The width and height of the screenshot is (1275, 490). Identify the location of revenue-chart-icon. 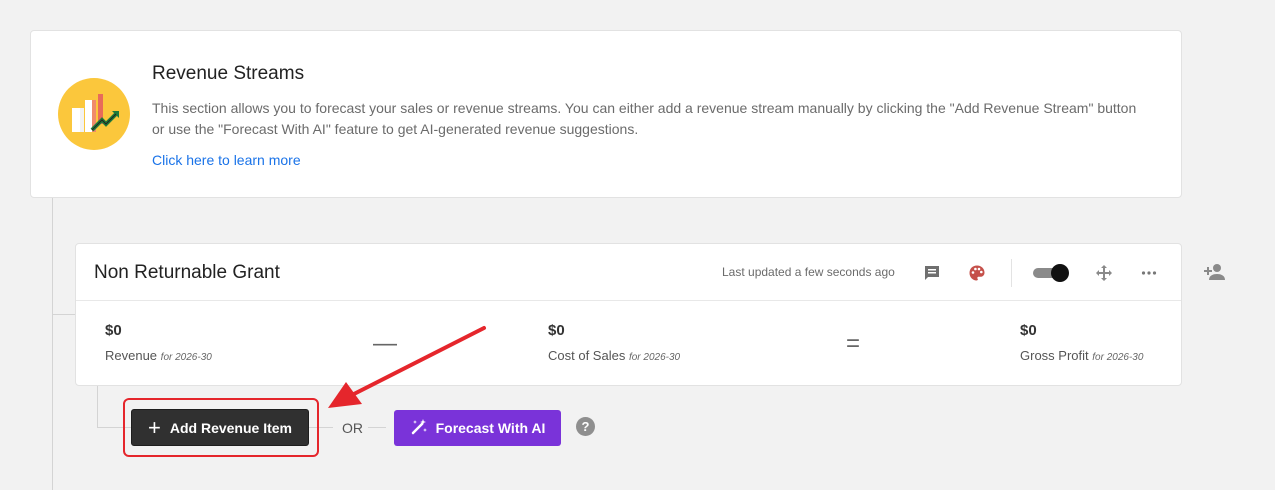
(94, 114).